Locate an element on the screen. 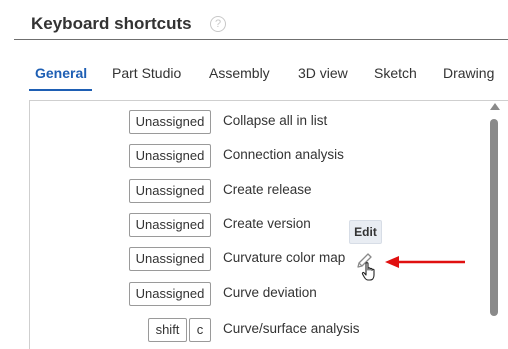 The height and width of the screenshot is (349, 508). shortcut-action: Curve/surface analysis is located at coordinates (291, 328).